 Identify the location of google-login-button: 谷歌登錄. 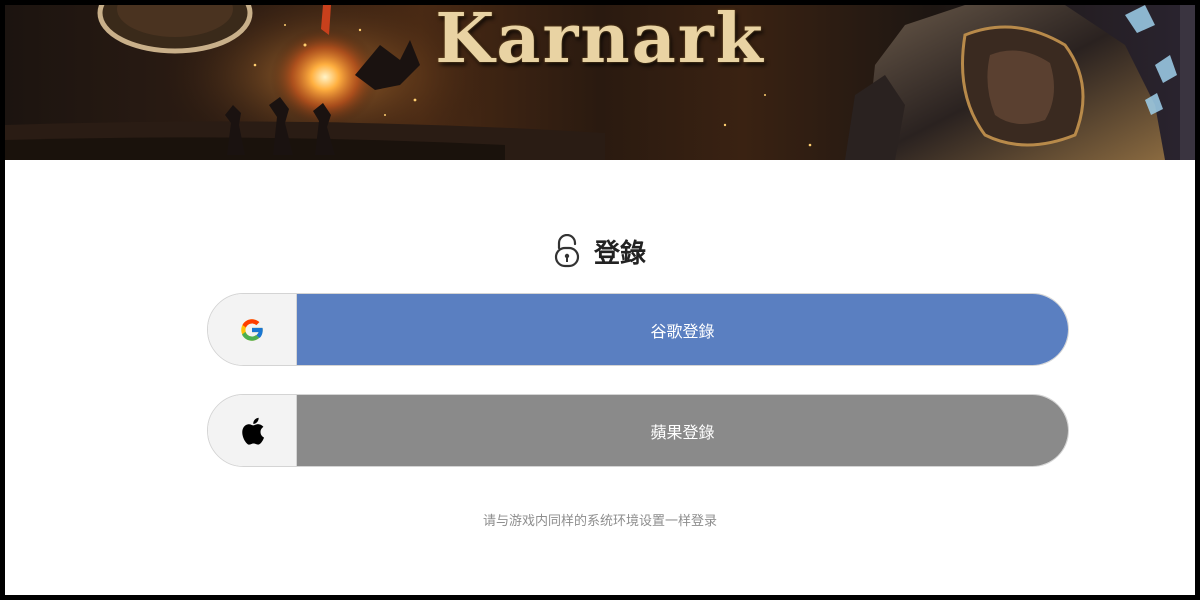
(638, 329).